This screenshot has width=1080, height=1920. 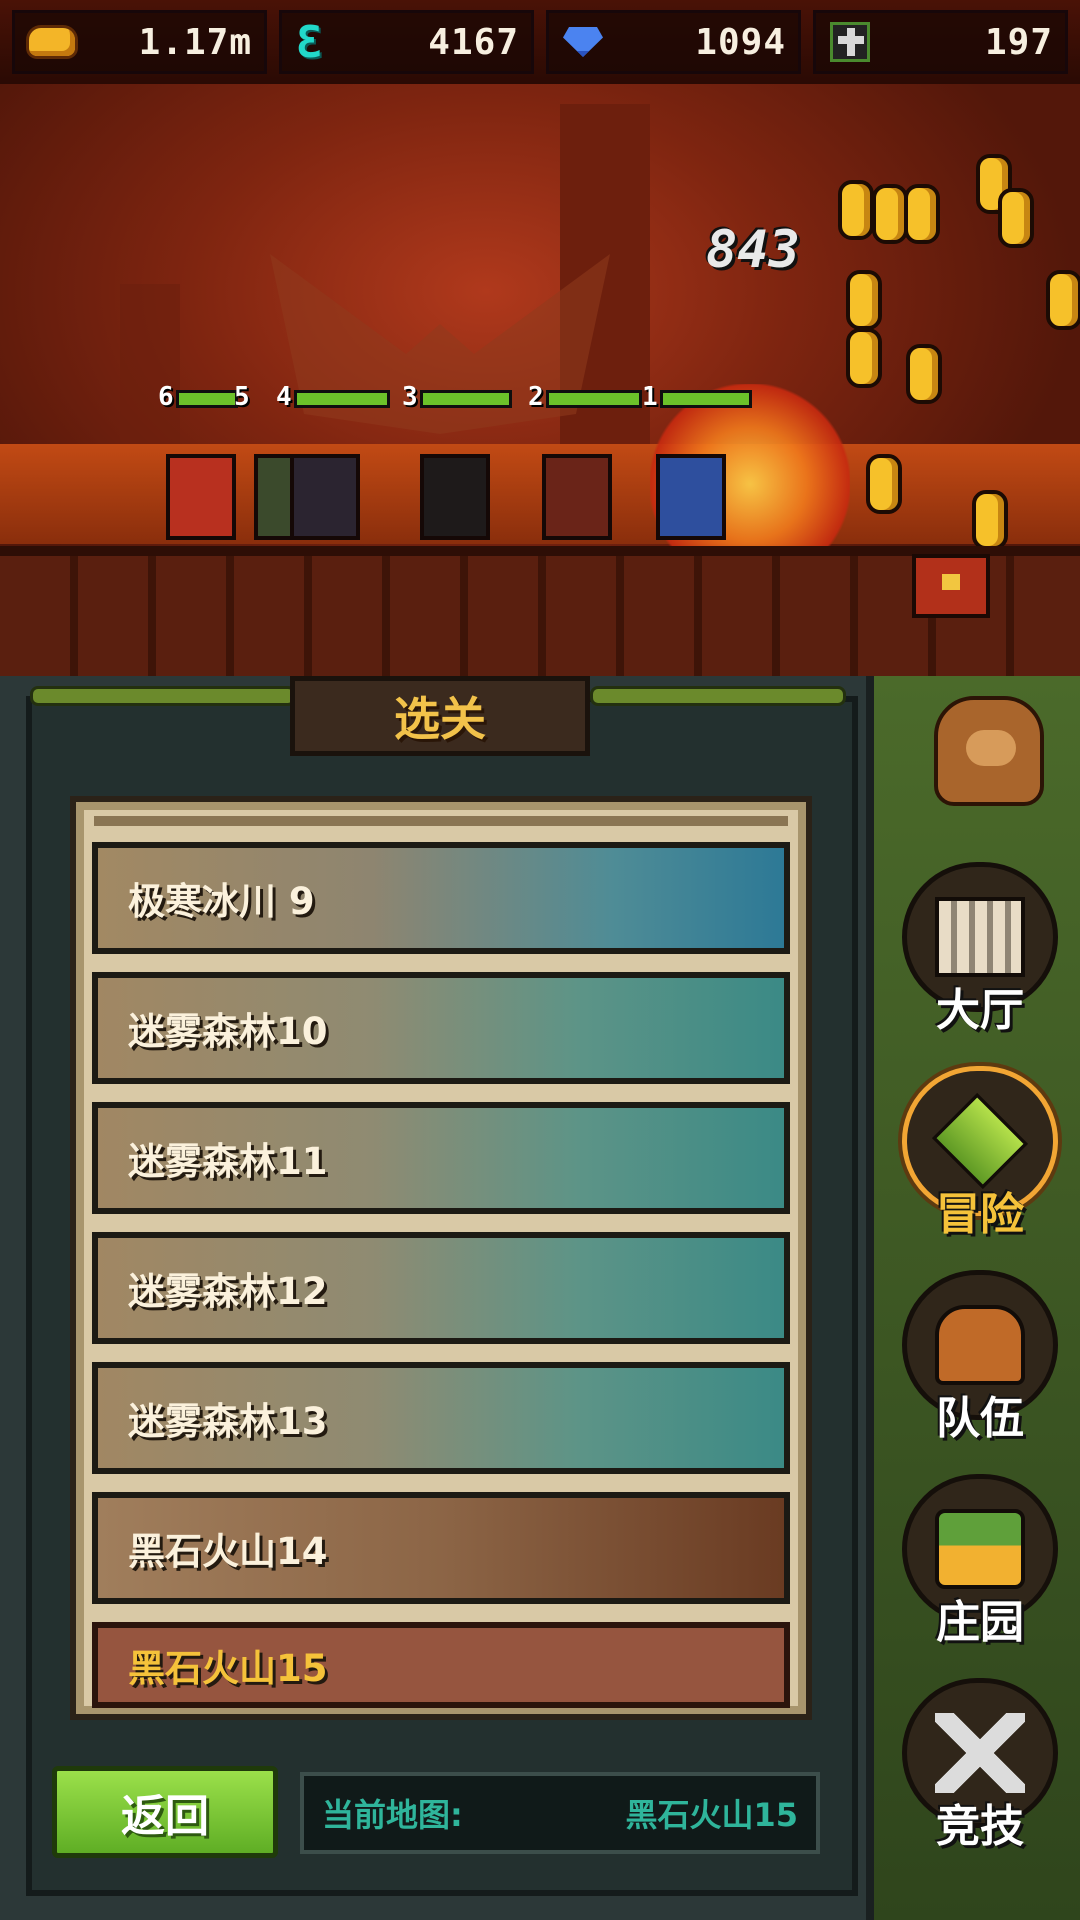 What do you see at coordinates (711, 1815) in the screenshot?
I see `current-map-value: 黑石火山15` at bounding box center [711, 1815].